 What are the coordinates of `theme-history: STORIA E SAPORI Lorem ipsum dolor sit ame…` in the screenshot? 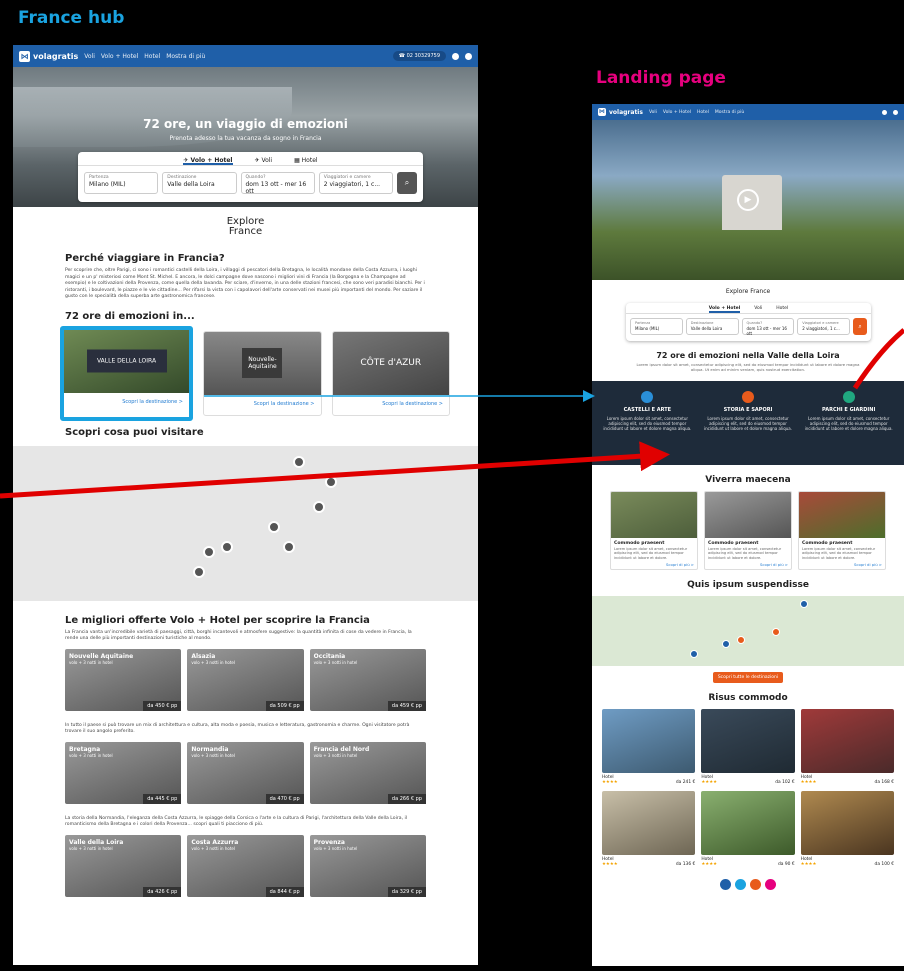 It's located at (748, 422).